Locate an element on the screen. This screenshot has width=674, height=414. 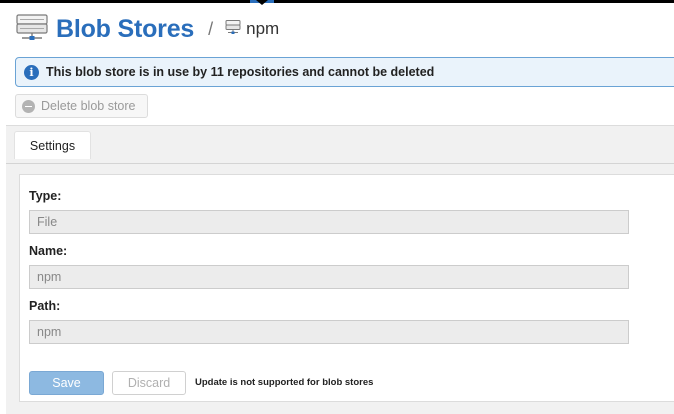
blob-store-icon is located at coordinates (32, 29).